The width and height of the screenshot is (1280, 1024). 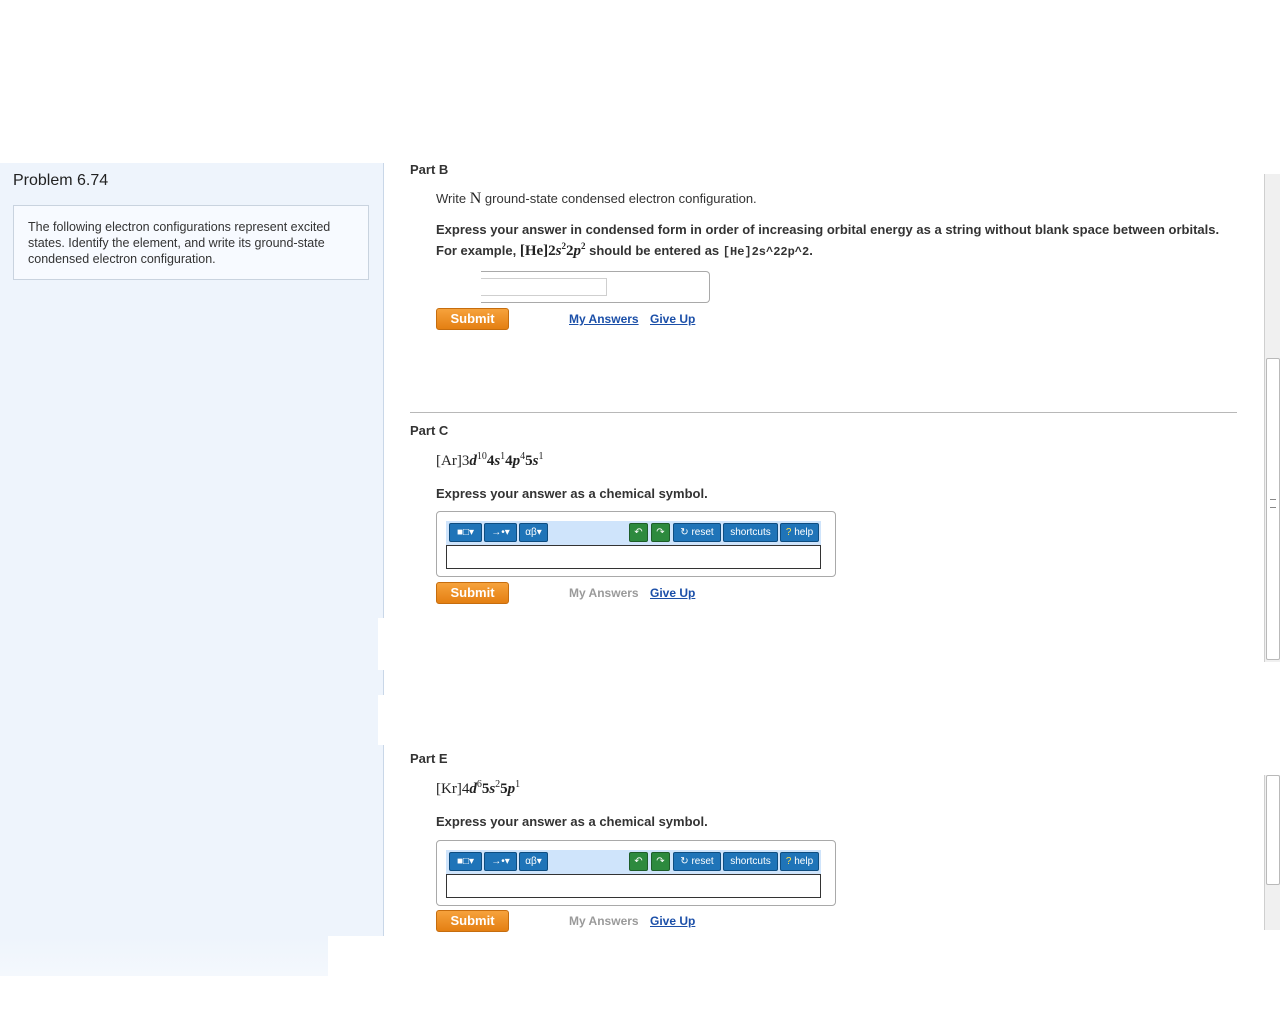 What do you see at coordinates (604, 319) in the screenshot?
I see `part-b-my-answers-link: My Answers` at bounding box center [604, 319].